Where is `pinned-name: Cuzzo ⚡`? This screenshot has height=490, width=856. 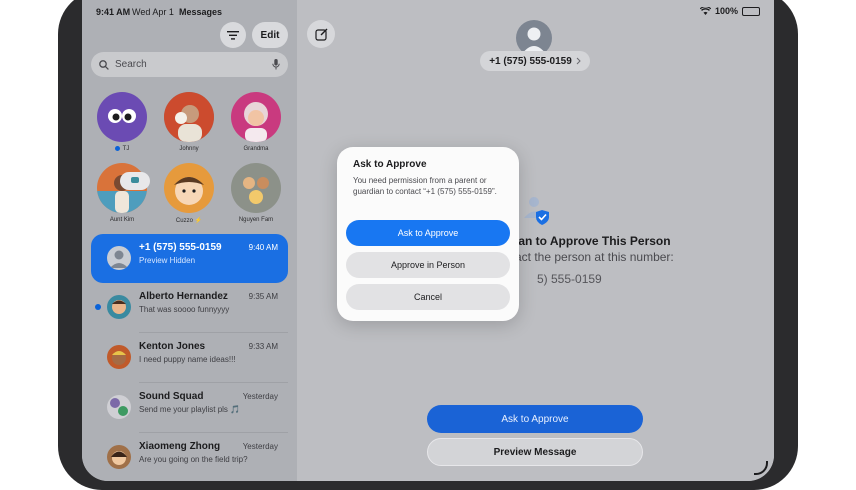
pinned-name: Cuzzo ⚡ is located at coordinates (189, 221).